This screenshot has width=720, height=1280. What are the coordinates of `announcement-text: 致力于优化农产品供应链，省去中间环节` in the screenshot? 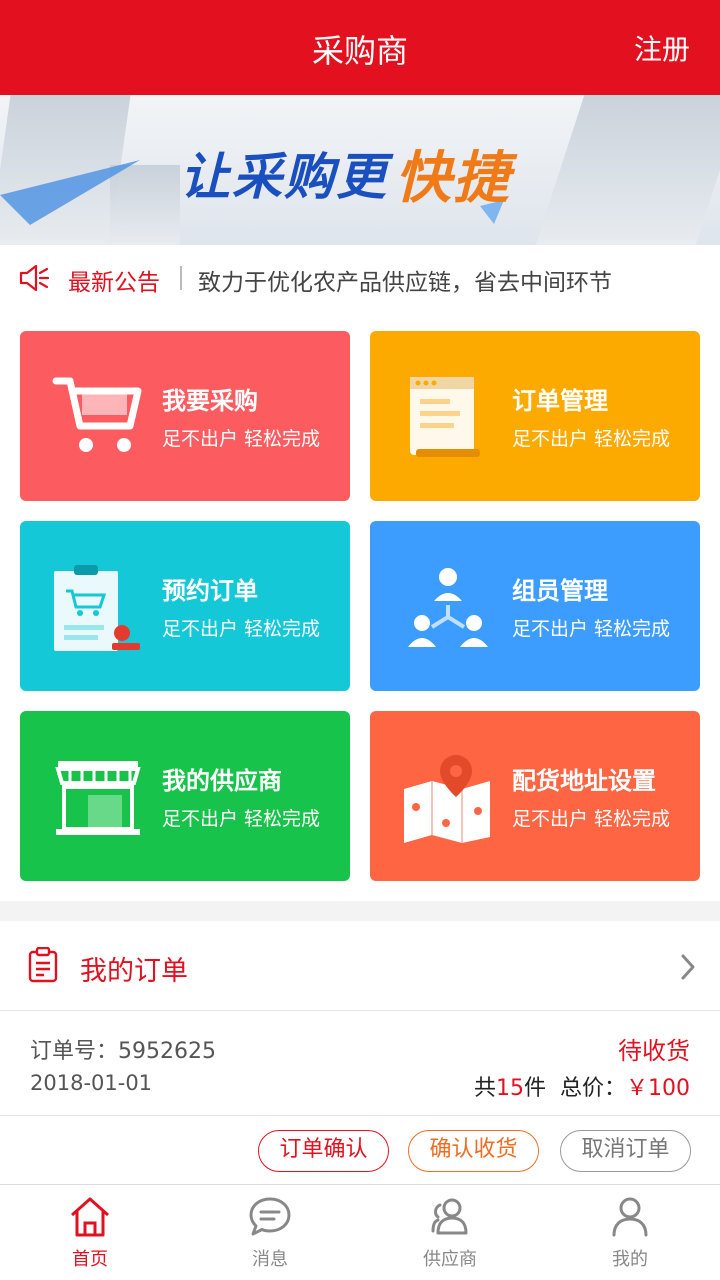 It's located at (405, 283).